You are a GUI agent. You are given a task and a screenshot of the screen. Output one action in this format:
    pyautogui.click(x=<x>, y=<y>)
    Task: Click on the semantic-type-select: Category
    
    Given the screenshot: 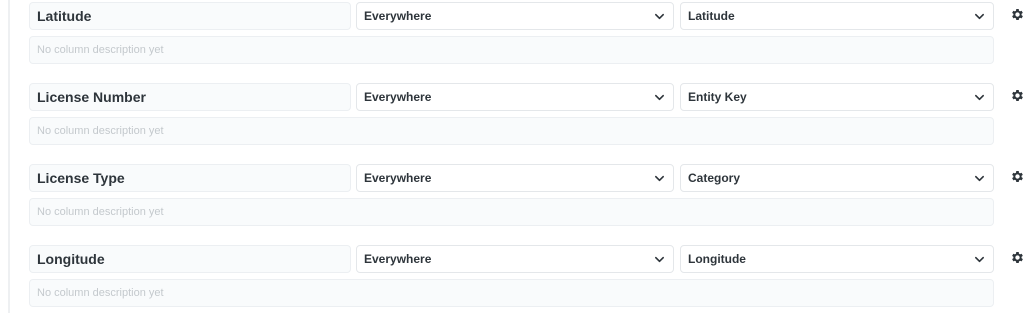 What is the action you would take?
    pyautogui.click(x=837, y=178)
    